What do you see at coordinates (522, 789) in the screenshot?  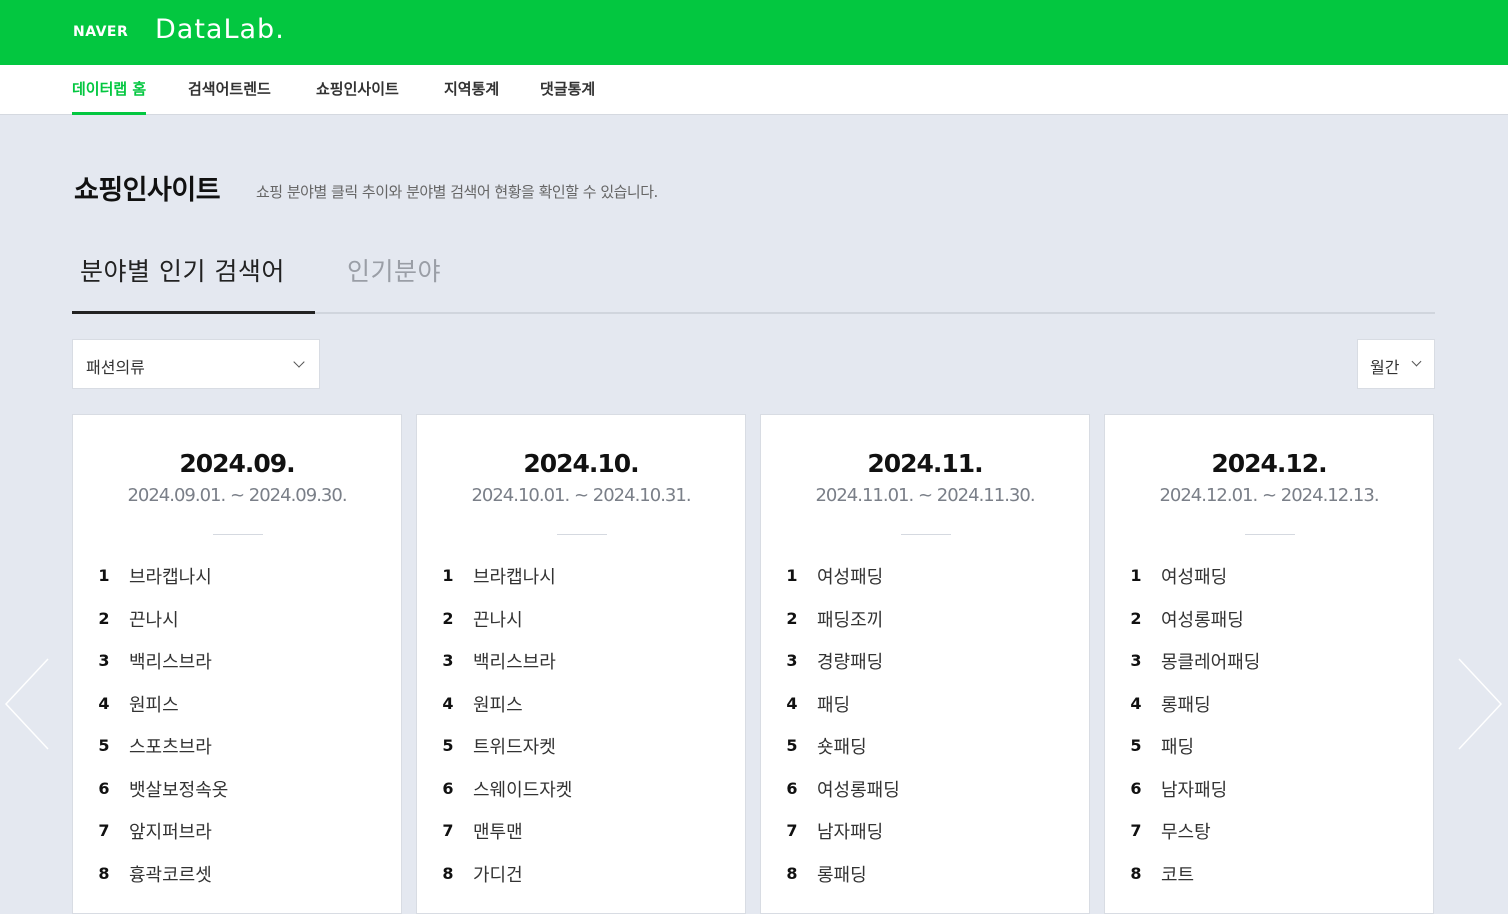 I see `rank-keyword: 스웨이드자켓` at bounding box center [522, 789].